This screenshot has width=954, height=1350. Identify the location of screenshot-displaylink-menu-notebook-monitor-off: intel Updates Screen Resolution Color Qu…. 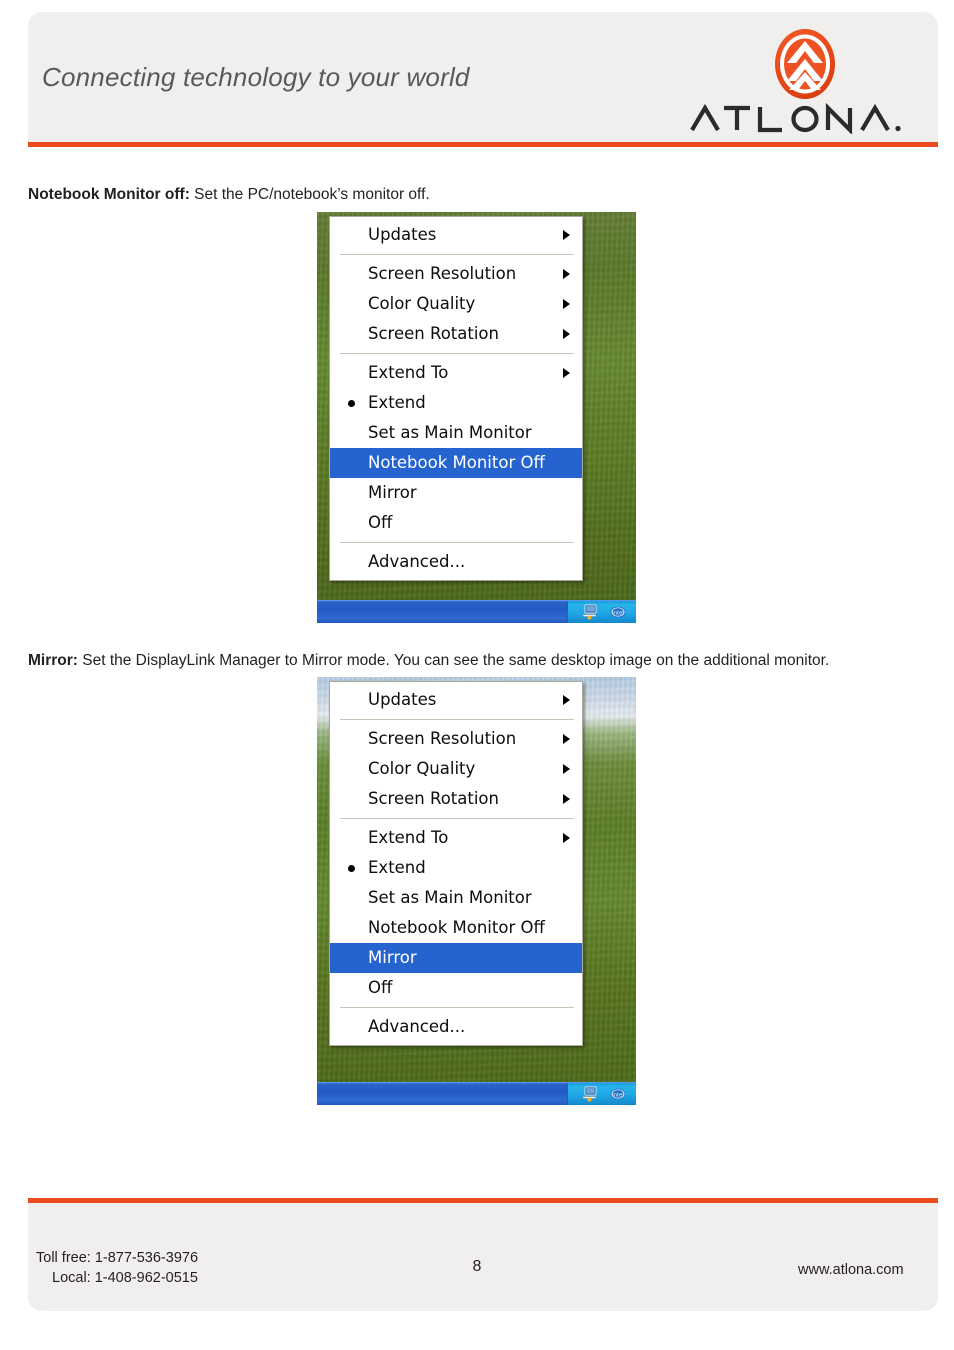
(476, 417).